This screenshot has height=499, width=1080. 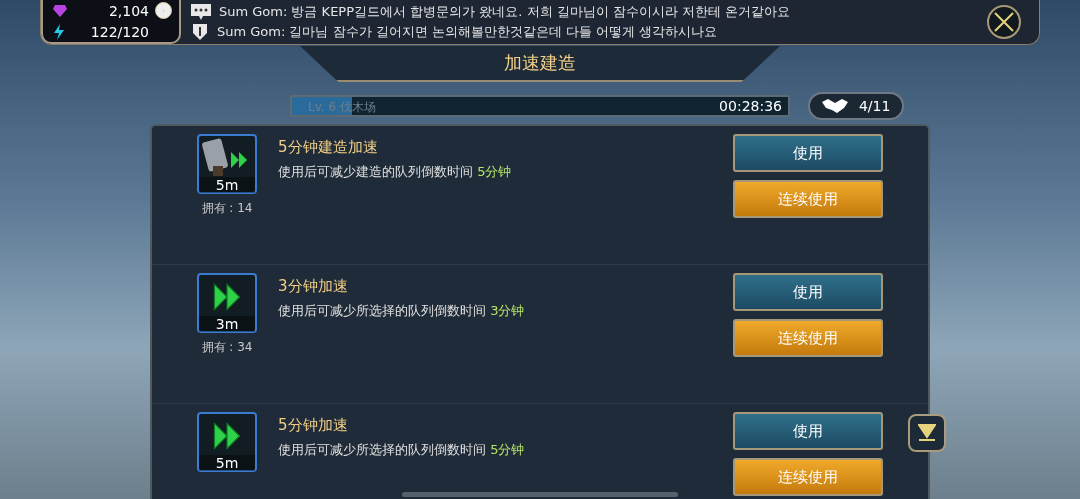 I want to click on energy-count: 122/120, so click(x=119, y=31).